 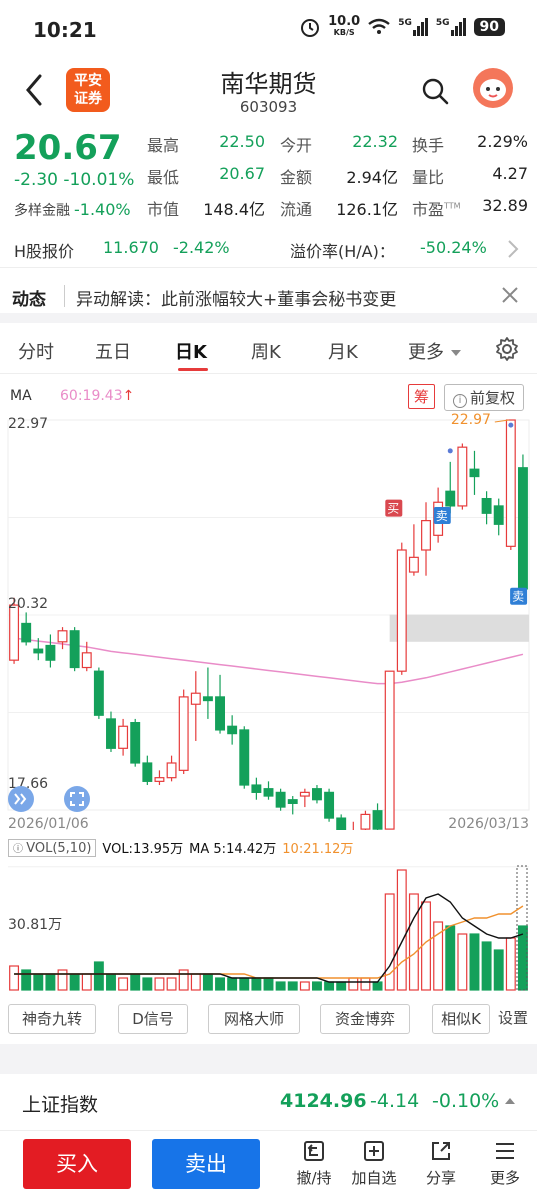 I want to click on signal-dot, so click(x=511, y=425).